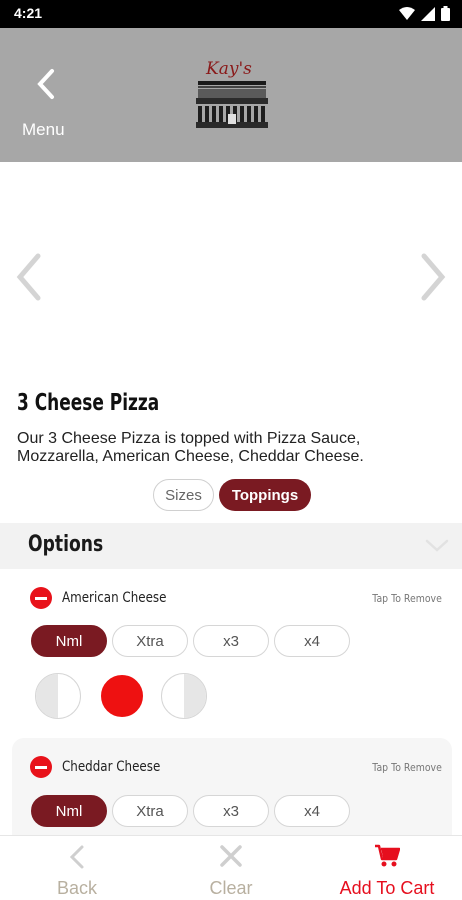  What do you see at coordinates (184, 696) in the screenshot?
I see `right-half-button` at bounding box center [184, 696].